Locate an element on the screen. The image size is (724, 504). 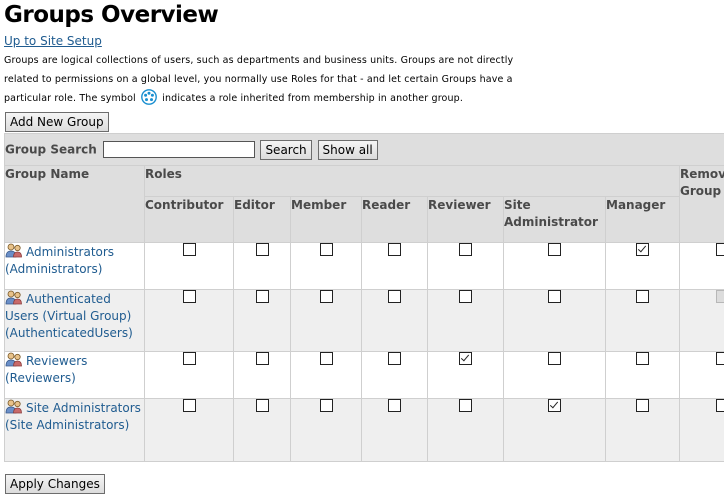
table-row: Reviewers (Reviewers) is located at coordinates (364, 375).